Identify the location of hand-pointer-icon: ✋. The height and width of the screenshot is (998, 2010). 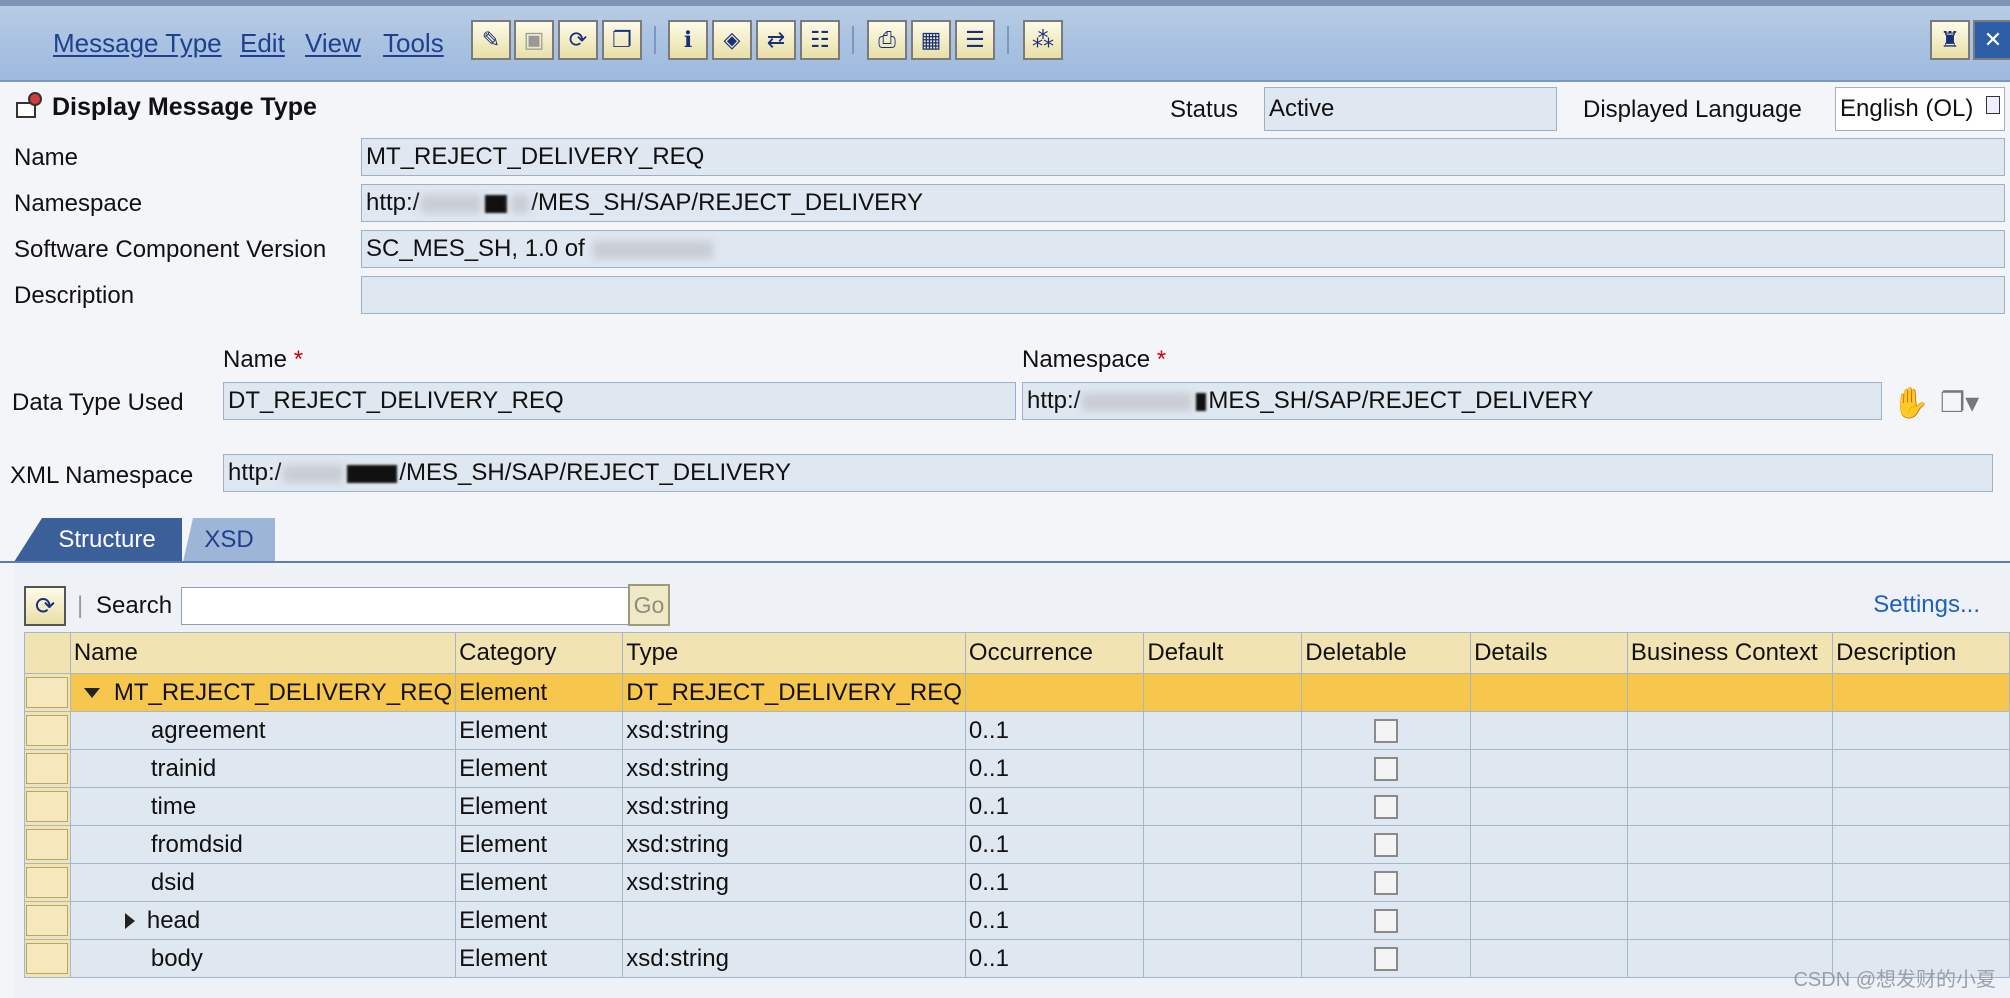
(1910, 403).